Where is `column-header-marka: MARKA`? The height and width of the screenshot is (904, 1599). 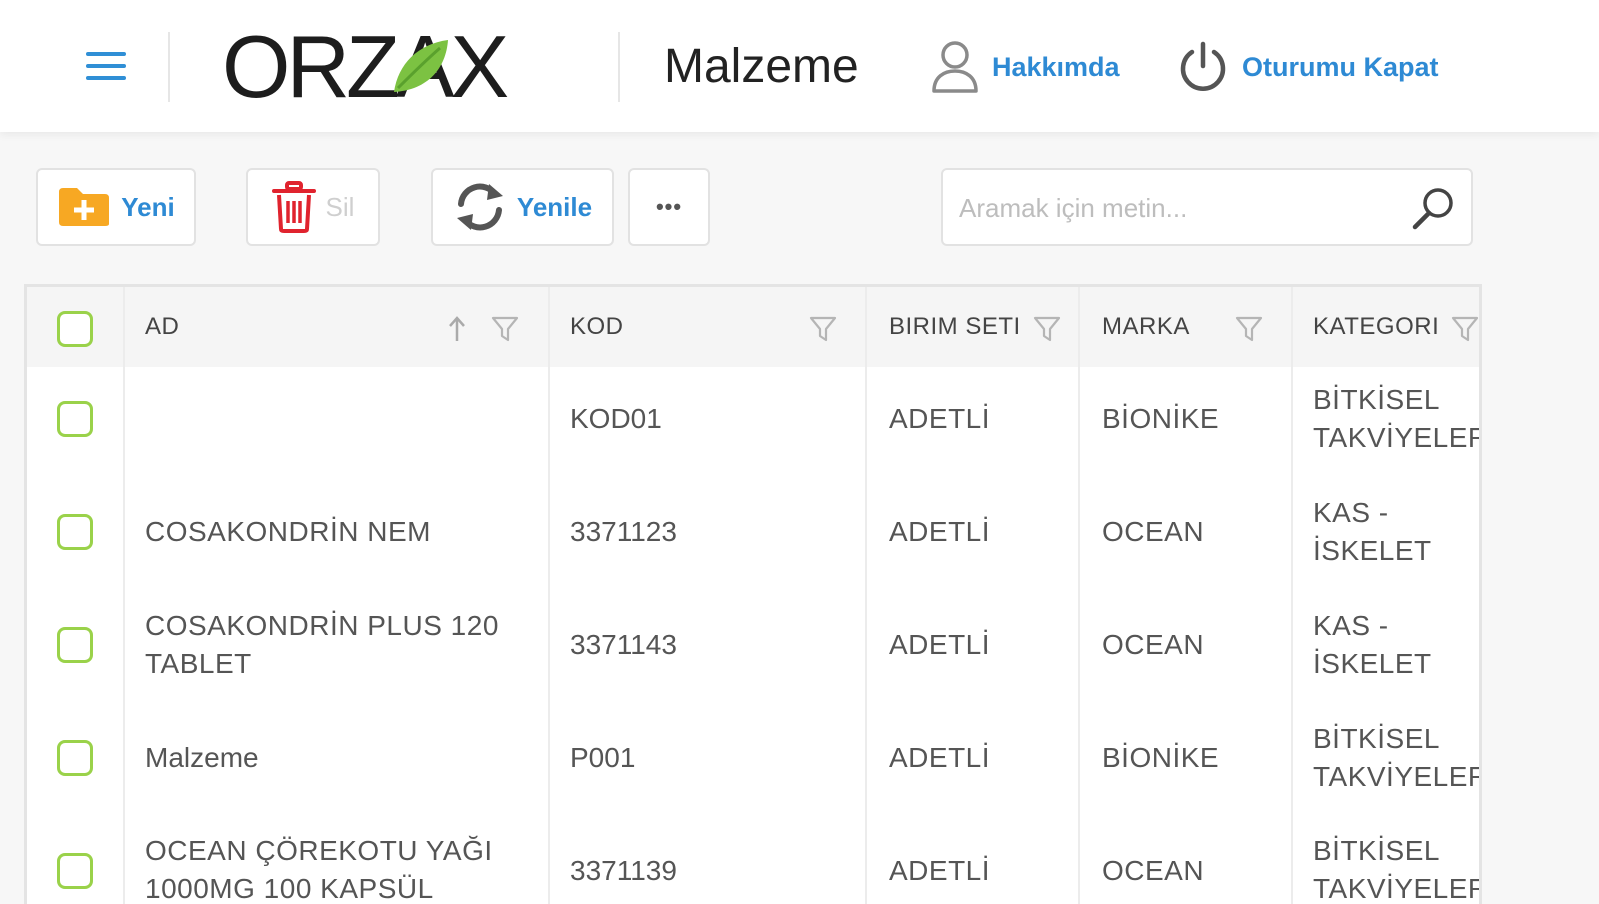
column-header-marka: MARKA is located at coordinates (1146, 327).